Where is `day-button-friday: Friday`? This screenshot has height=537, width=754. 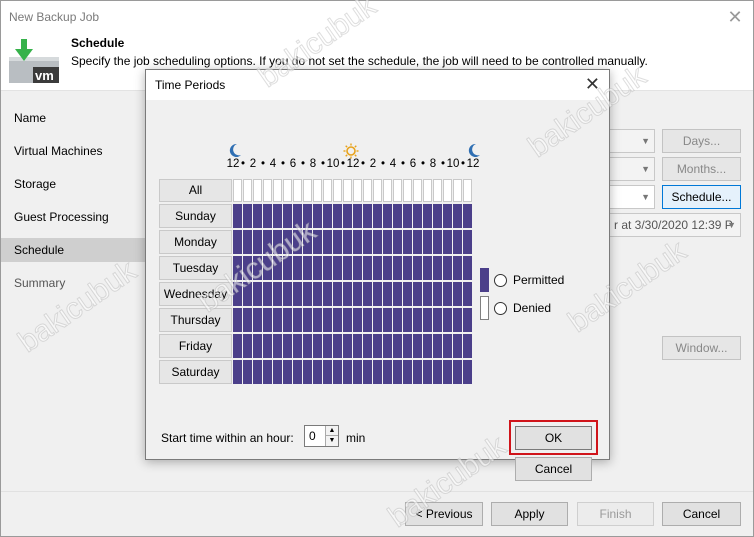
day-button-friday: Friday is located at coordinates (195, 346).